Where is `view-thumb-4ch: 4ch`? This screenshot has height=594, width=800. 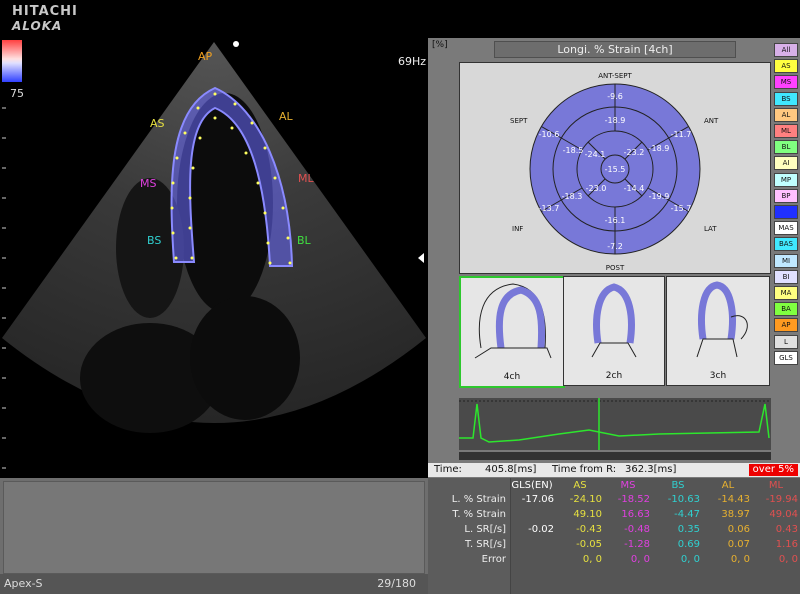
view-thumb-4ch: 4ch is located at coordinates (512, 332).